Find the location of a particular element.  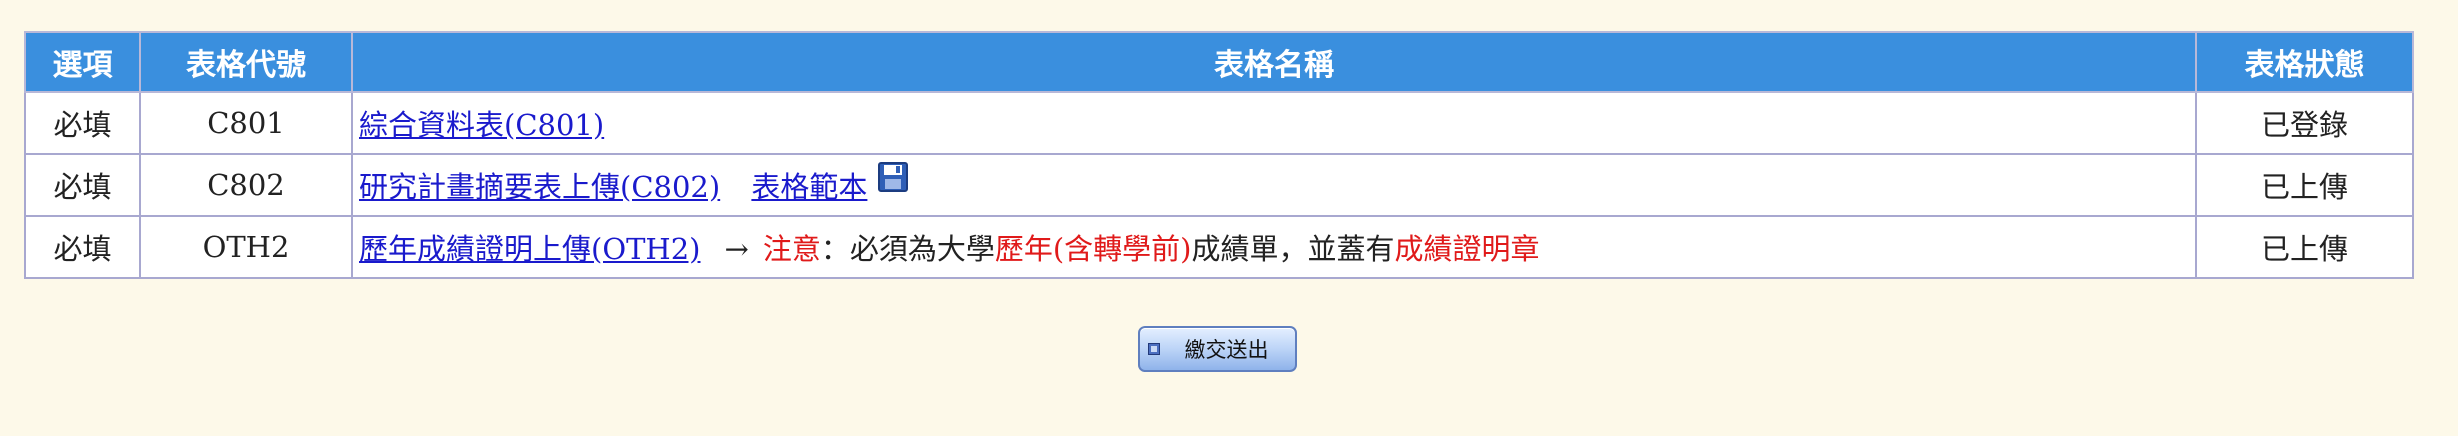

table-row: 必填 C802 研究計畫摘要表上傳(C802) 表格範本 已上傳 is located at coordinates (1219, 185).